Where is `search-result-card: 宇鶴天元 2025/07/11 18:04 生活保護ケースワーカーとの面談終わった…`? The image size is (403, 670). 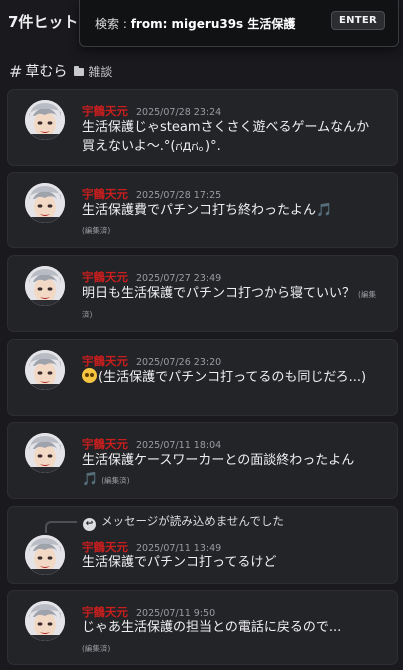 search-result-card: 宇鶴天元 2025/07/11 18:04 生活保護ケースワーカーとの面談終わった… is located at coordinates (202, 460).